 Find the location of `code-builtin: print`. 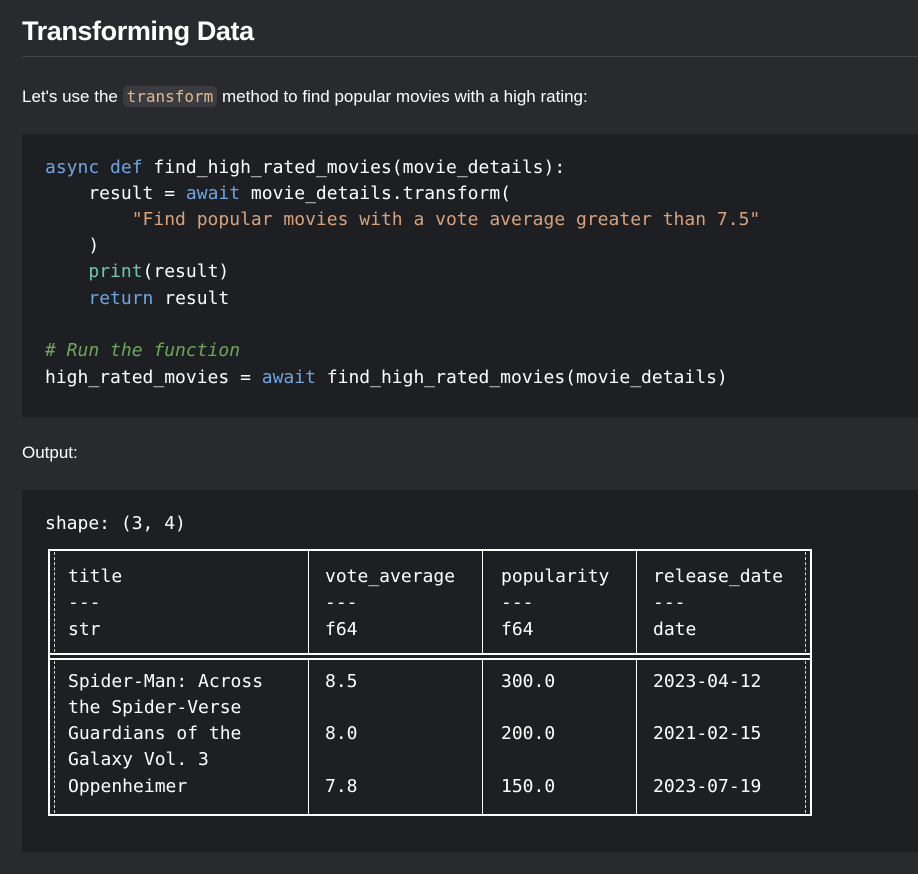

code-builtin: print is located at coordinates (115, 271).